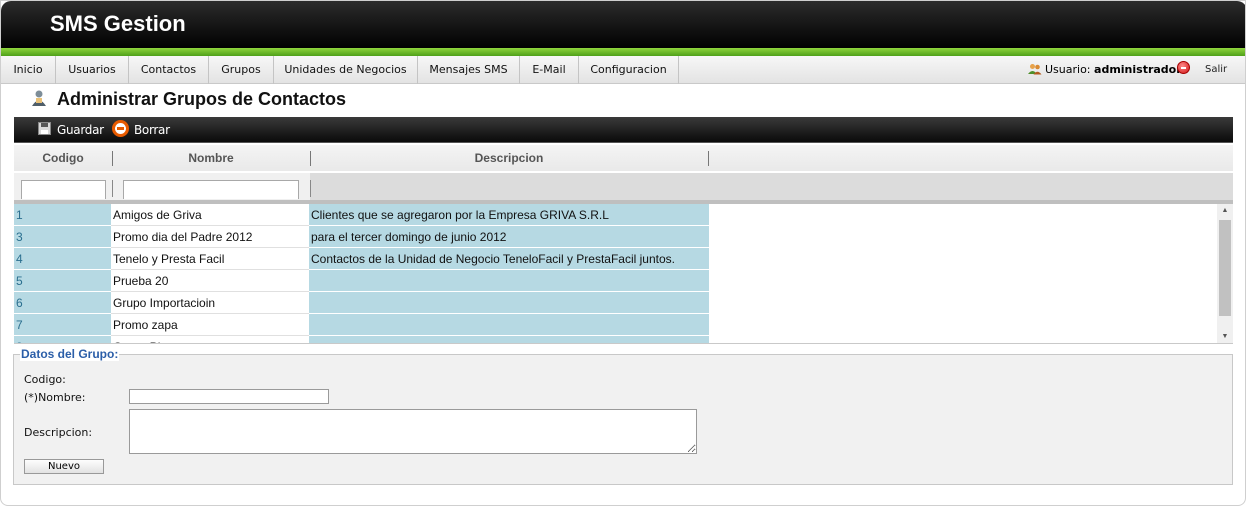 The height and width of the screenshot is (510, 1248). Describe the element at coordinates (346, 70) in the screenshot. I see `nav-item-unidades: Unidades de Negocios` at that location.